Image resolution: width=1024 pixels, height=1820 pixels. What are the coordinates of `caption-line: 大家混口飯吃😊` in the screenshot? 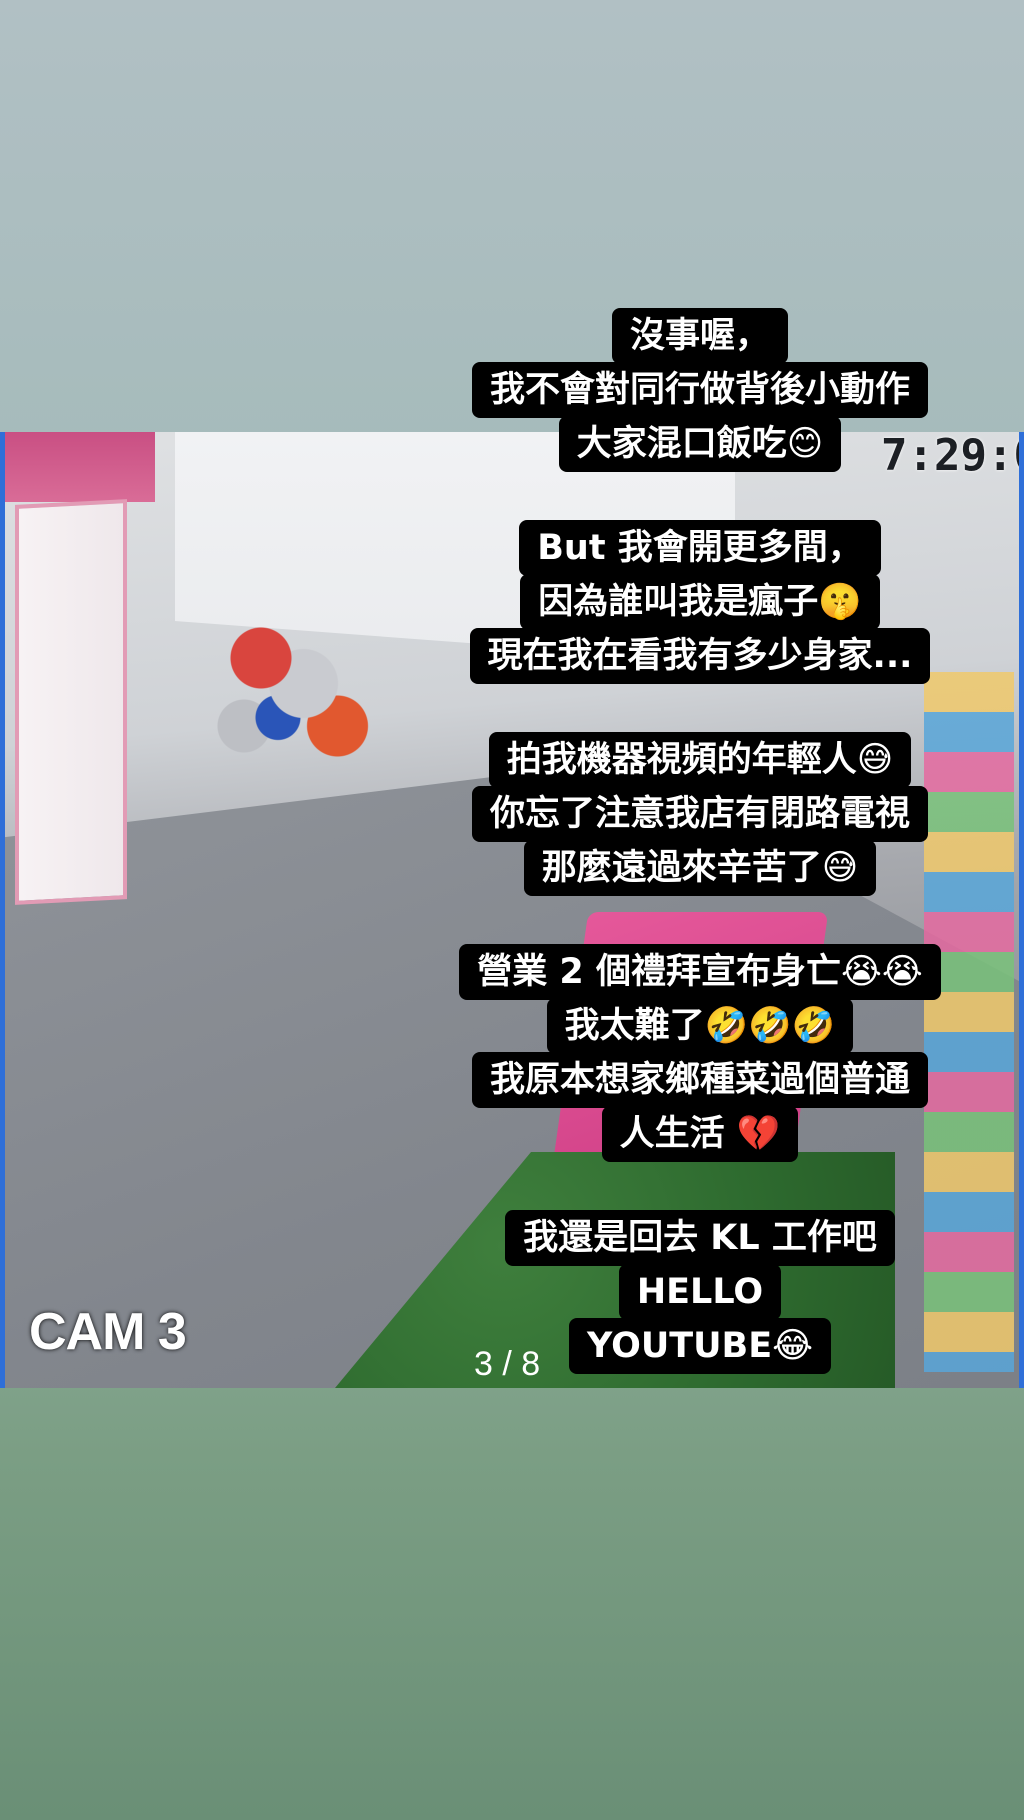 It's located at (700, 444).